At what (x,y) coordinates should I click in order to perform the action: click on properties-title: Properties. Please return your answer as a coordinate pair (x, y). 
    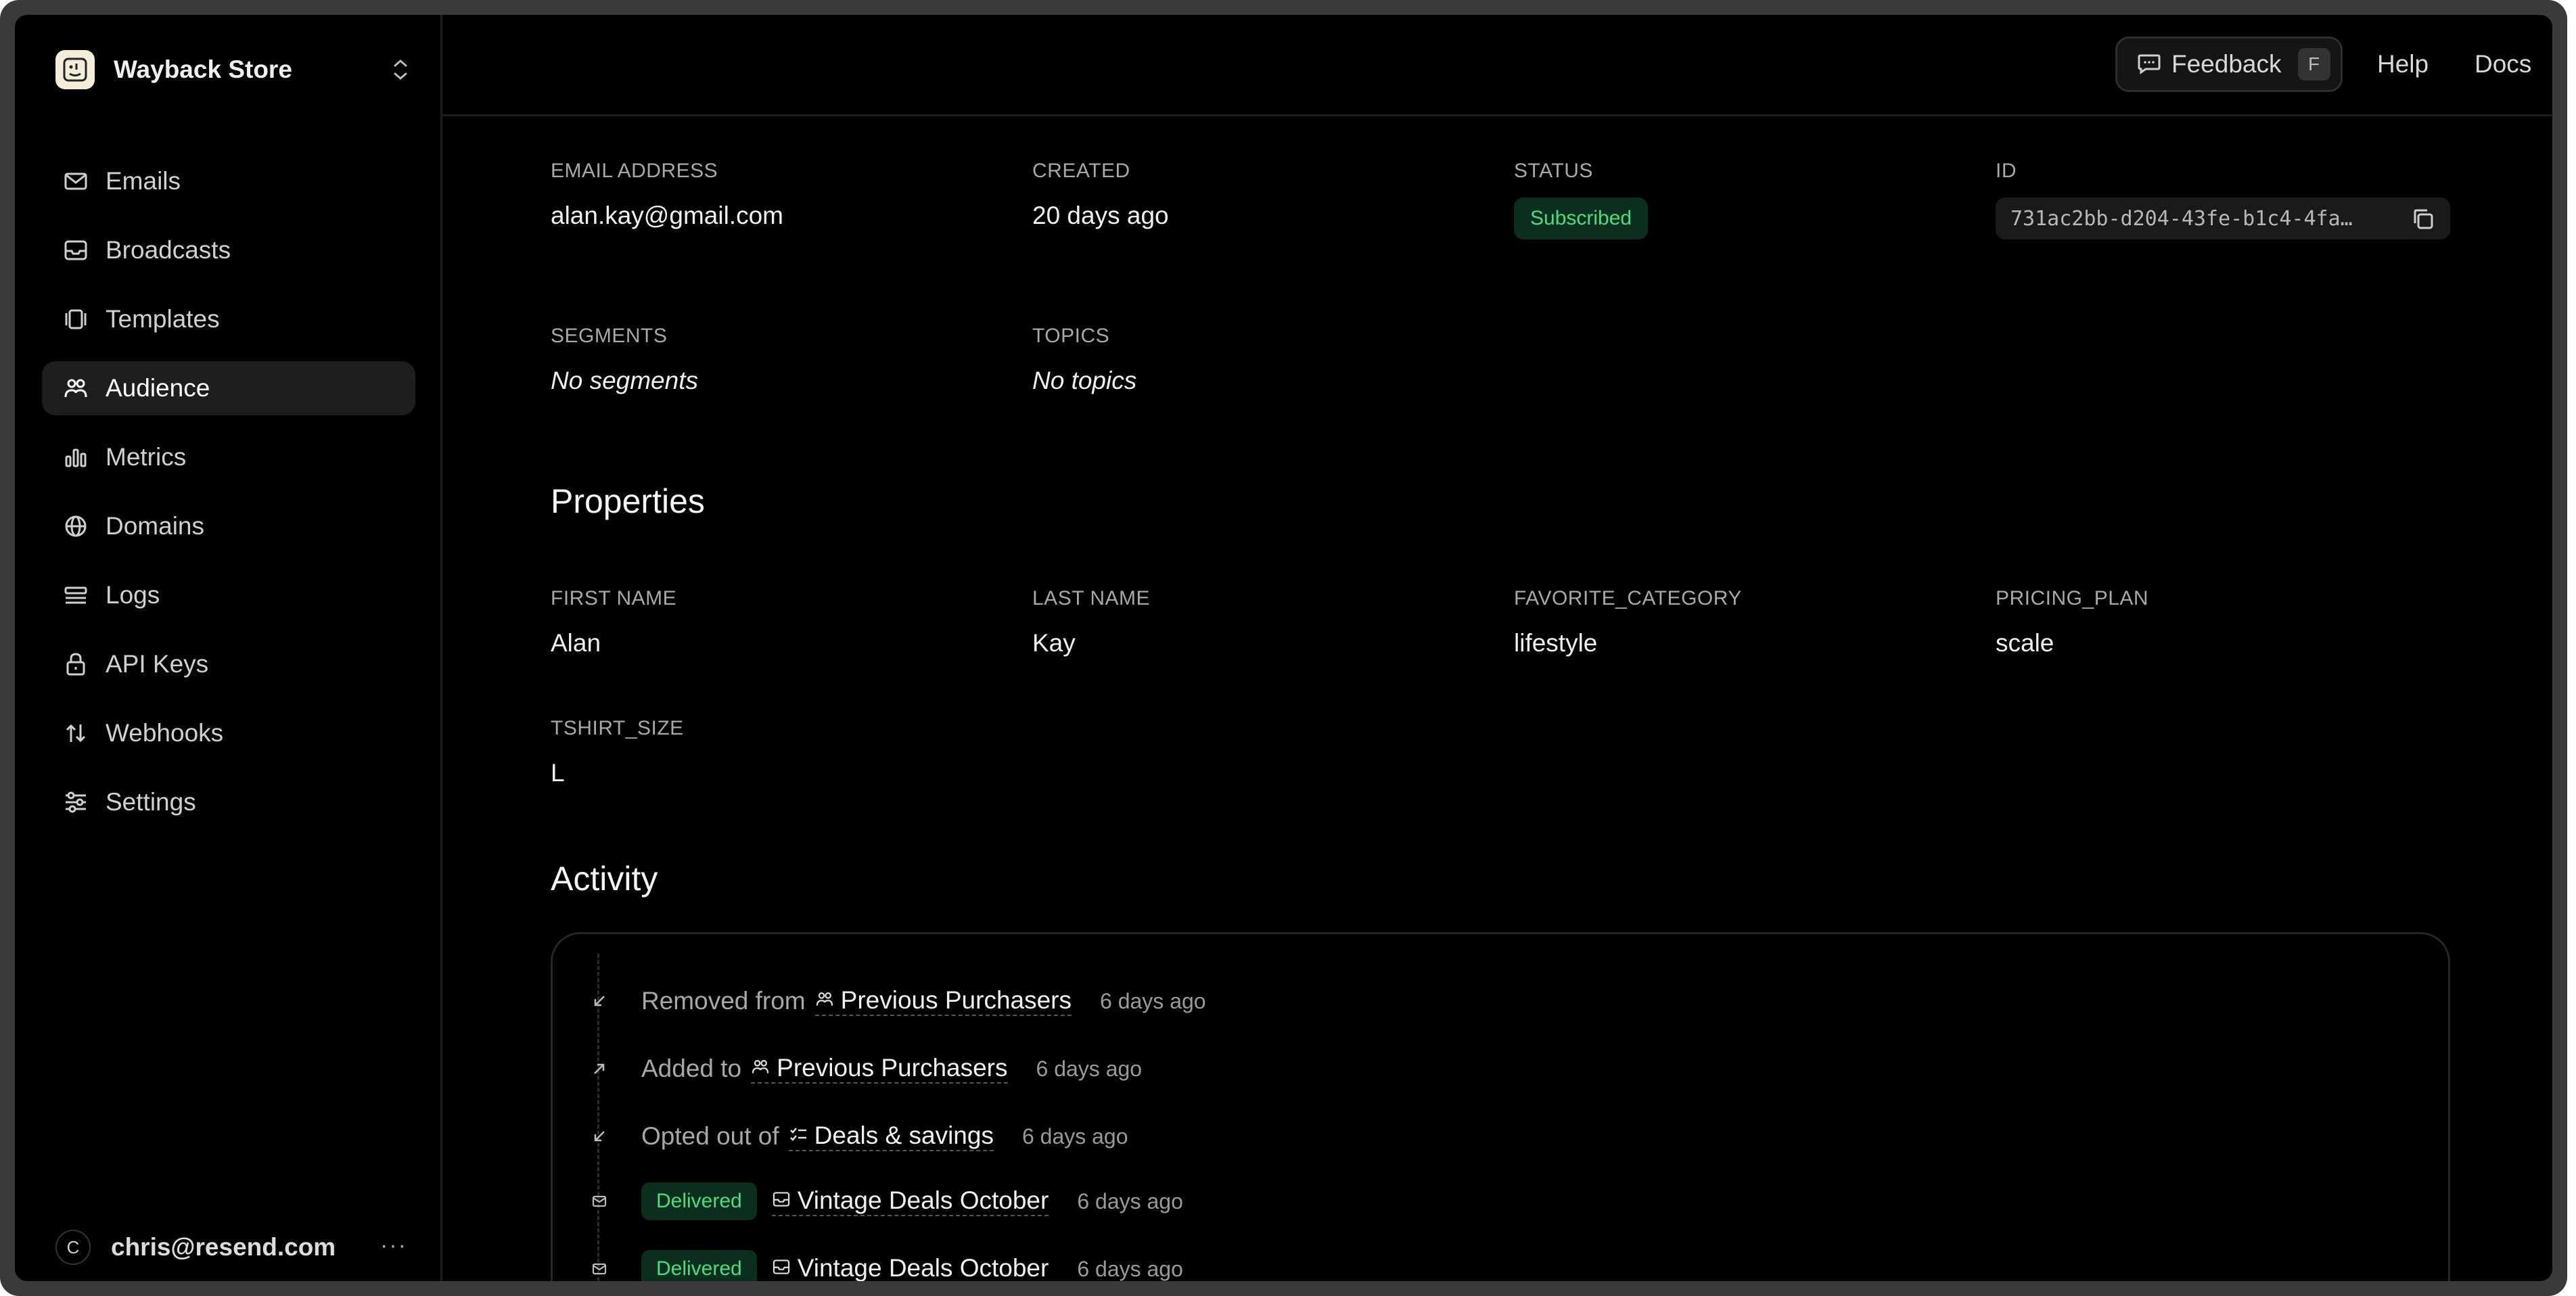
    Looking at the image, I should click on (628, 501).